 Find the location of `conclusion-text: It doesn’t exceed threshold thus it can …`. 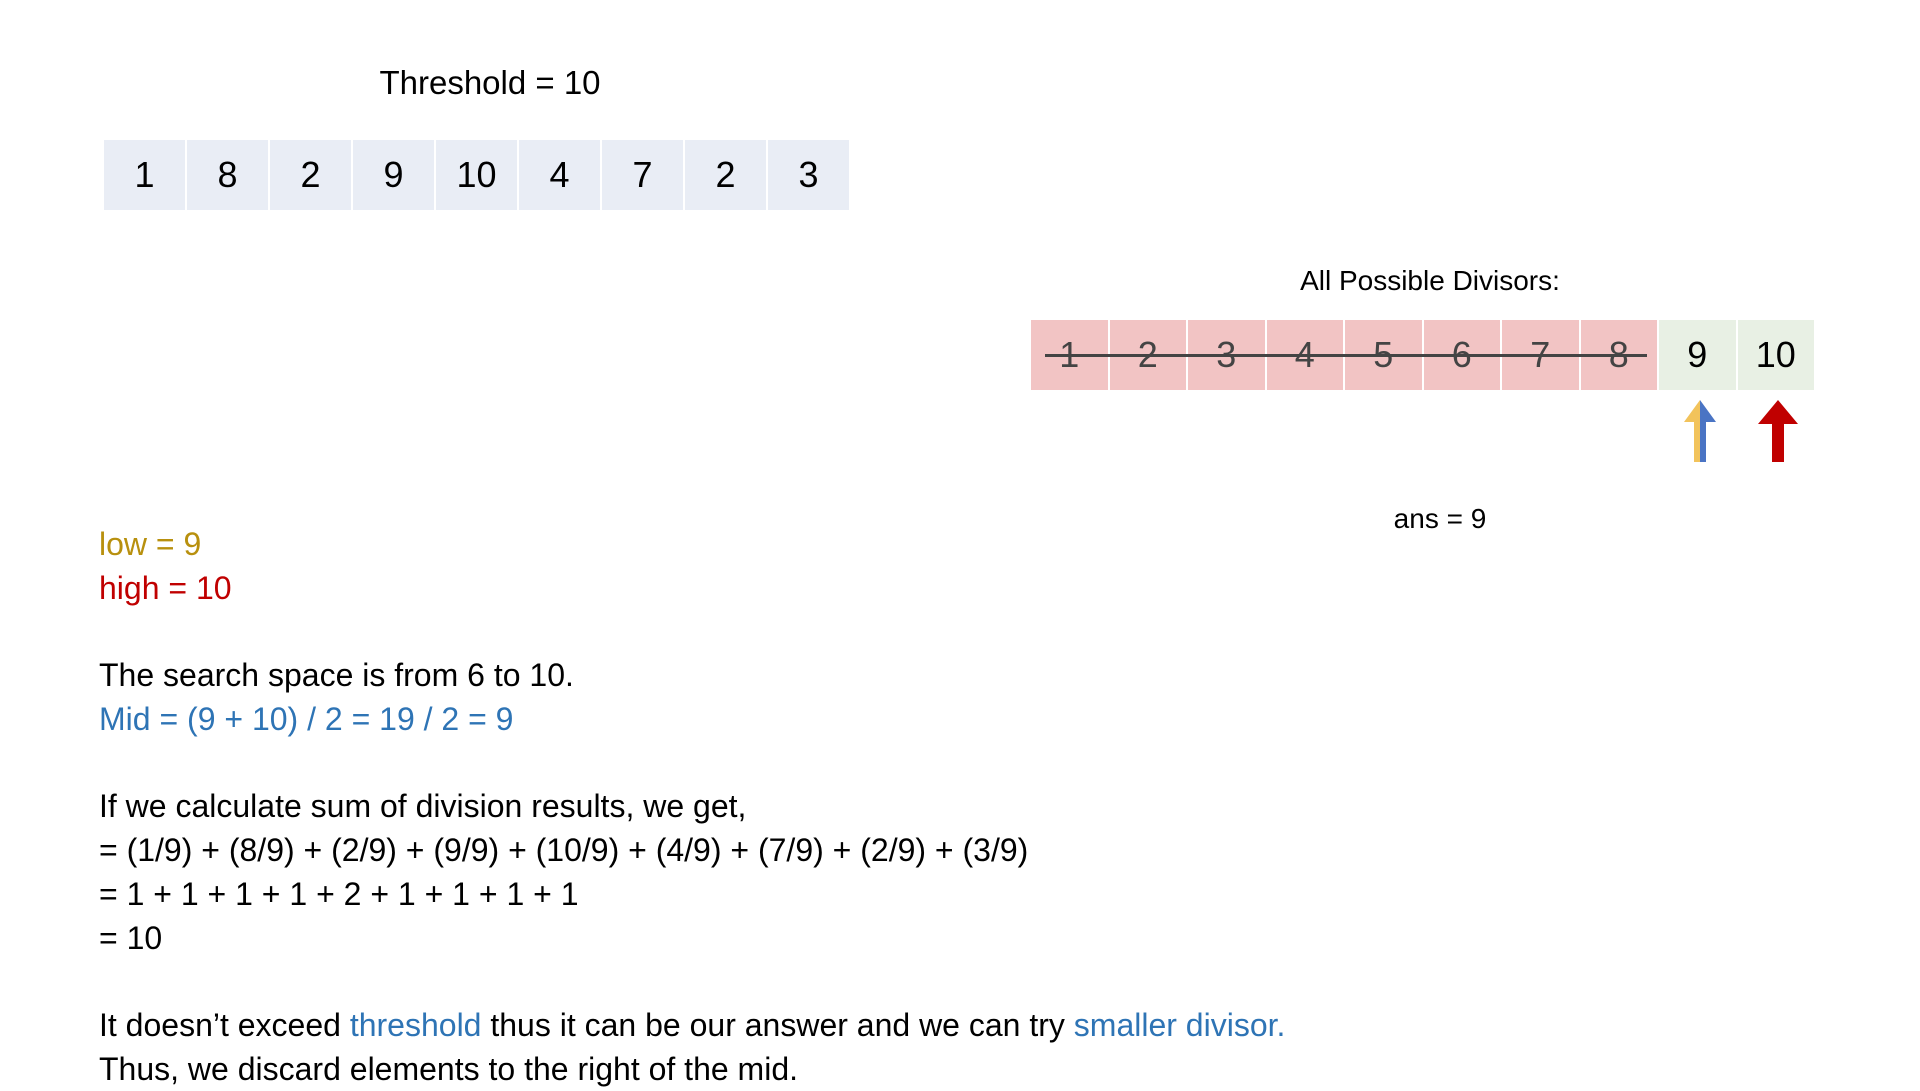

conclusion-text: It doesn’t exceed threshold thus it can … is located at coordinates (692, 1025).